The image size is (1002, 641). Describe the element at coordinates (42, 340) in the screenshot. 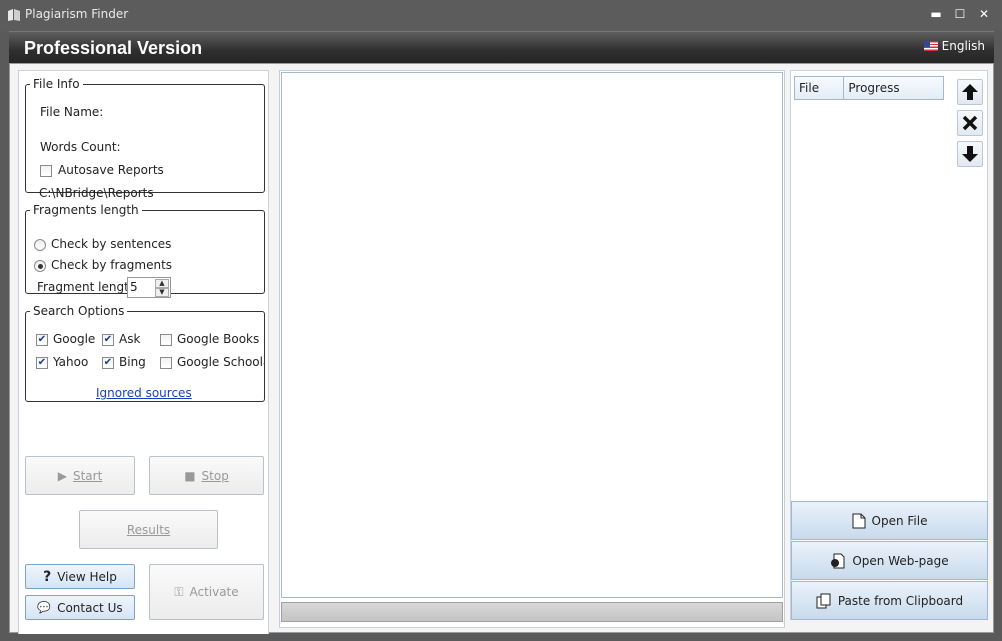

I see `google-checkbox: ✔` at that location.